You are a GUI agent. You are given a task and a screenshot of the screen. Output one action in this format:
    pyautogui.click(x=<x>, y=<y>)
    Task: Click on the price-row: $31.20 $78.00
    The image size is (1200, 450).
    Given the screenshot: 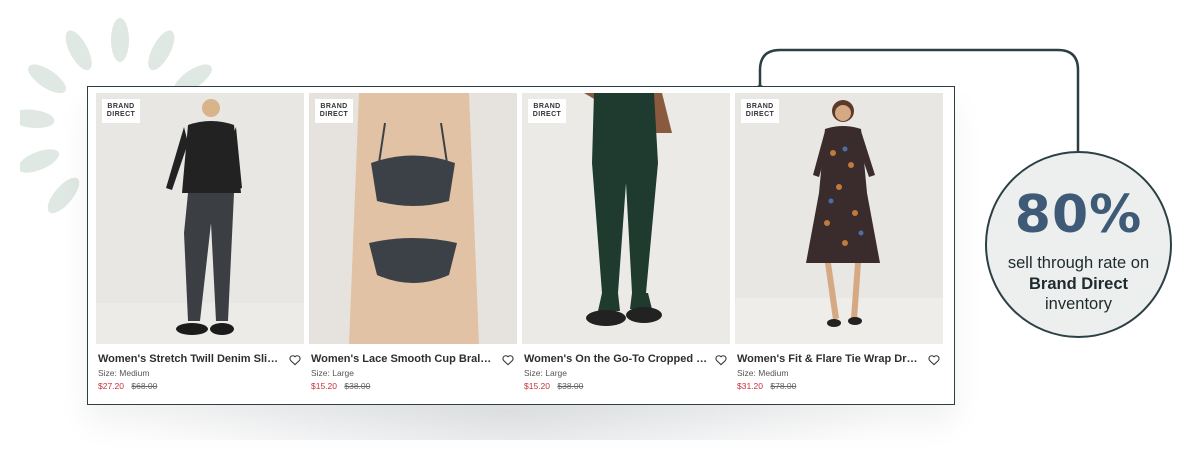 What is the action you would take?
    pyautogui.click(x=766, y=386)
    